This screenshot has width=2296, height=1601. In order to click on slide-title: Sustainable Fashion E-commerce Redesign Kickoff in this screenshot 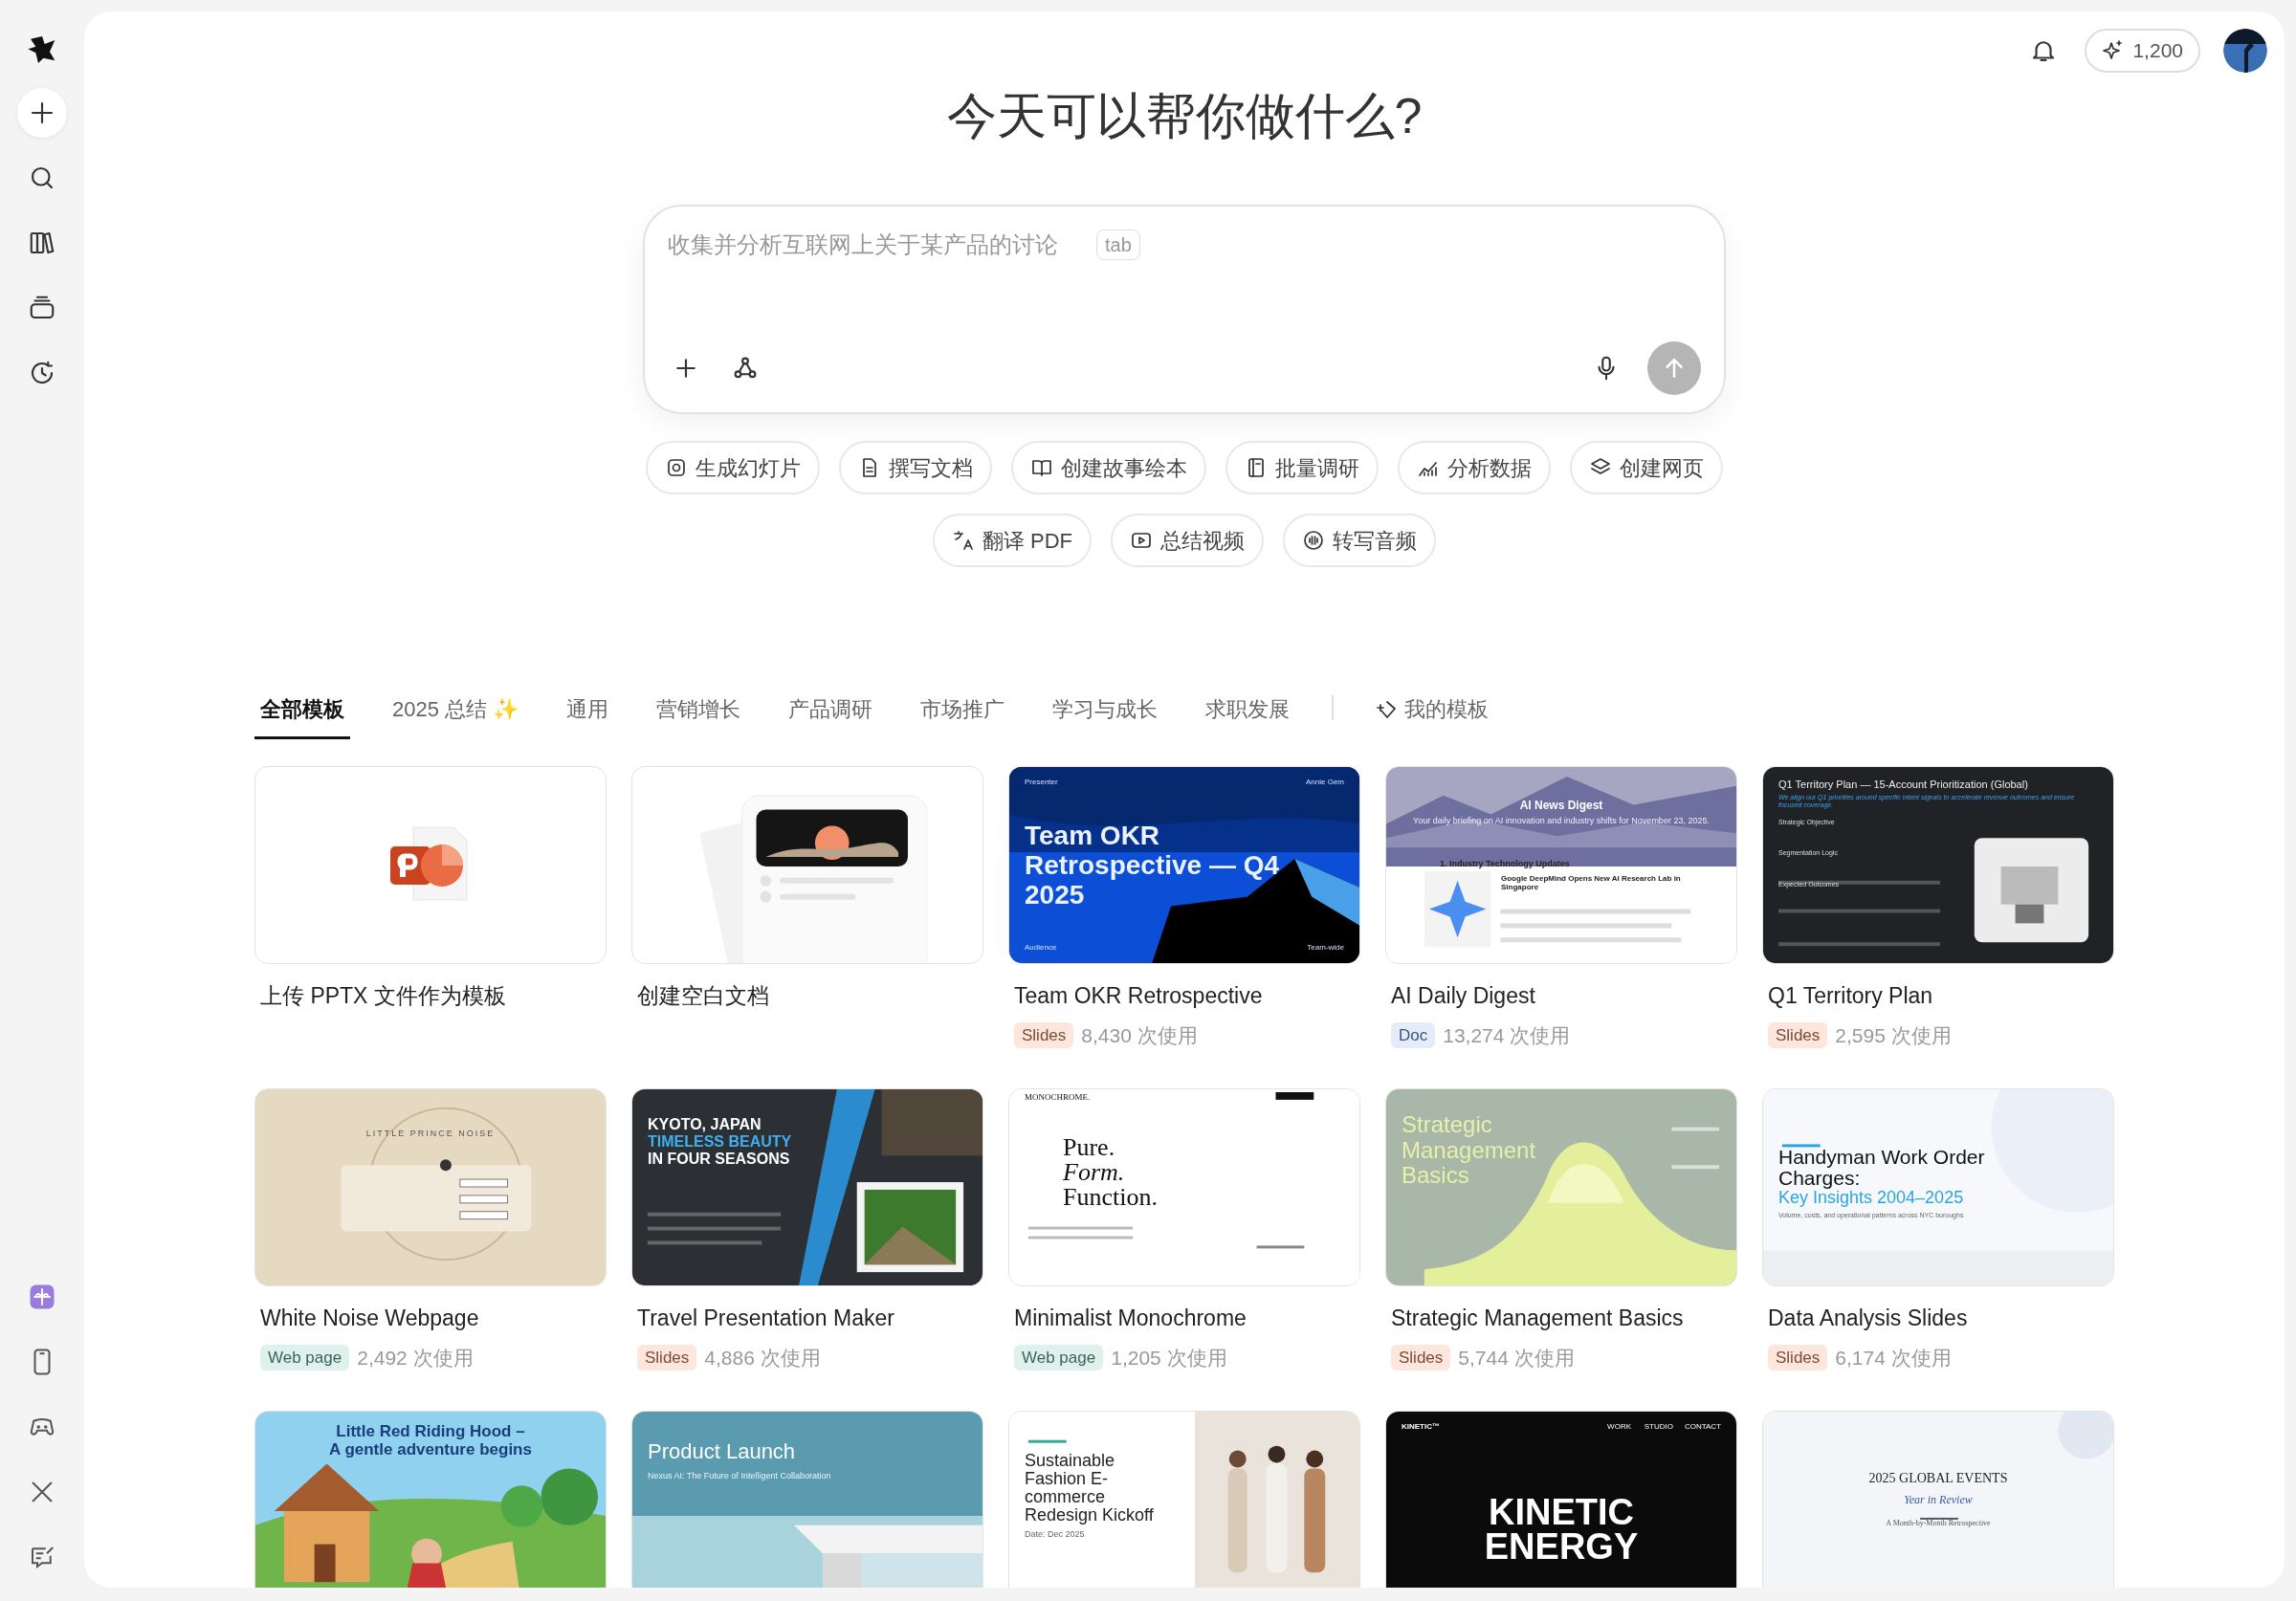, I will do `click(1090, 1488)`.